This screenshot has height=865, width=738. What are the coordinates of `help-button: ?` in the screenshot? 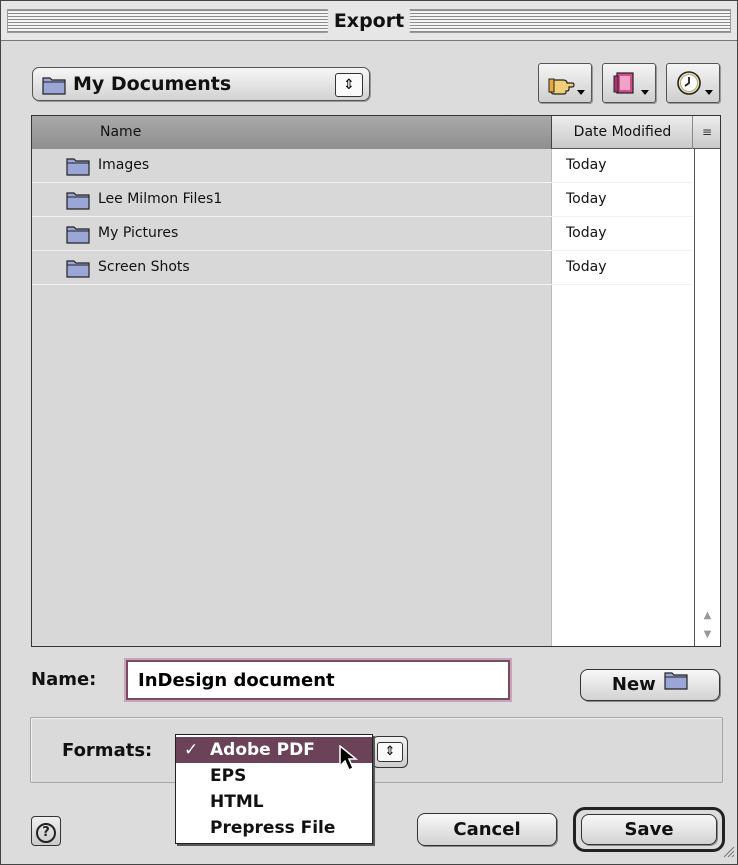 It's located at (46, 831).